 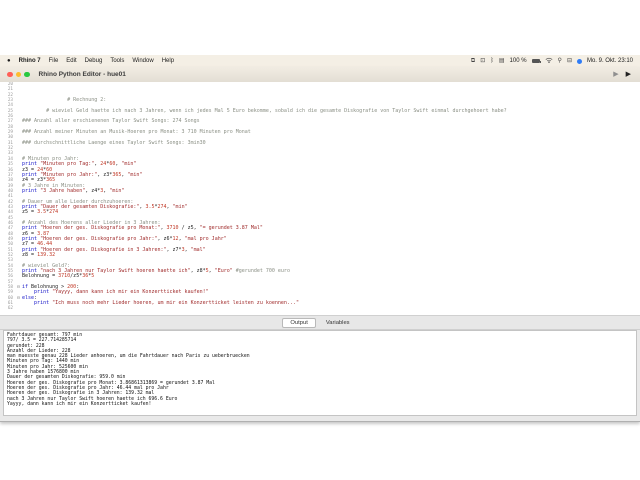 I want to click on gutter-spacer, so click(x=18, y=308).